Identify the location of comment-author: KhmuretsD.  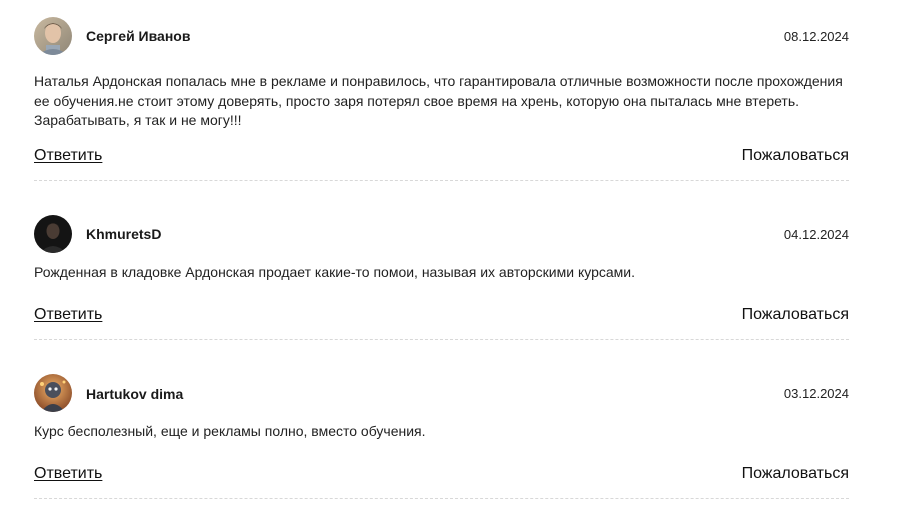
(124, 234).